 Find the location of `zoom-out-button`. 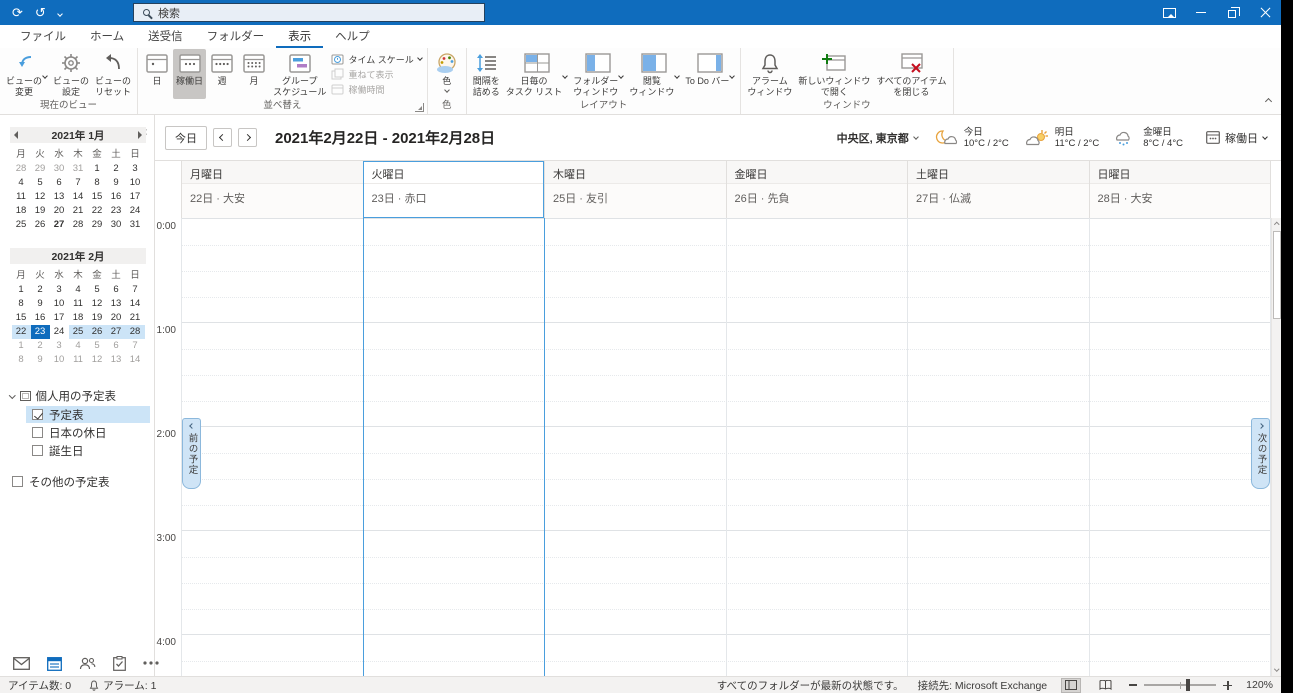

zoom-out-button is located at coordinates (1133, 685).